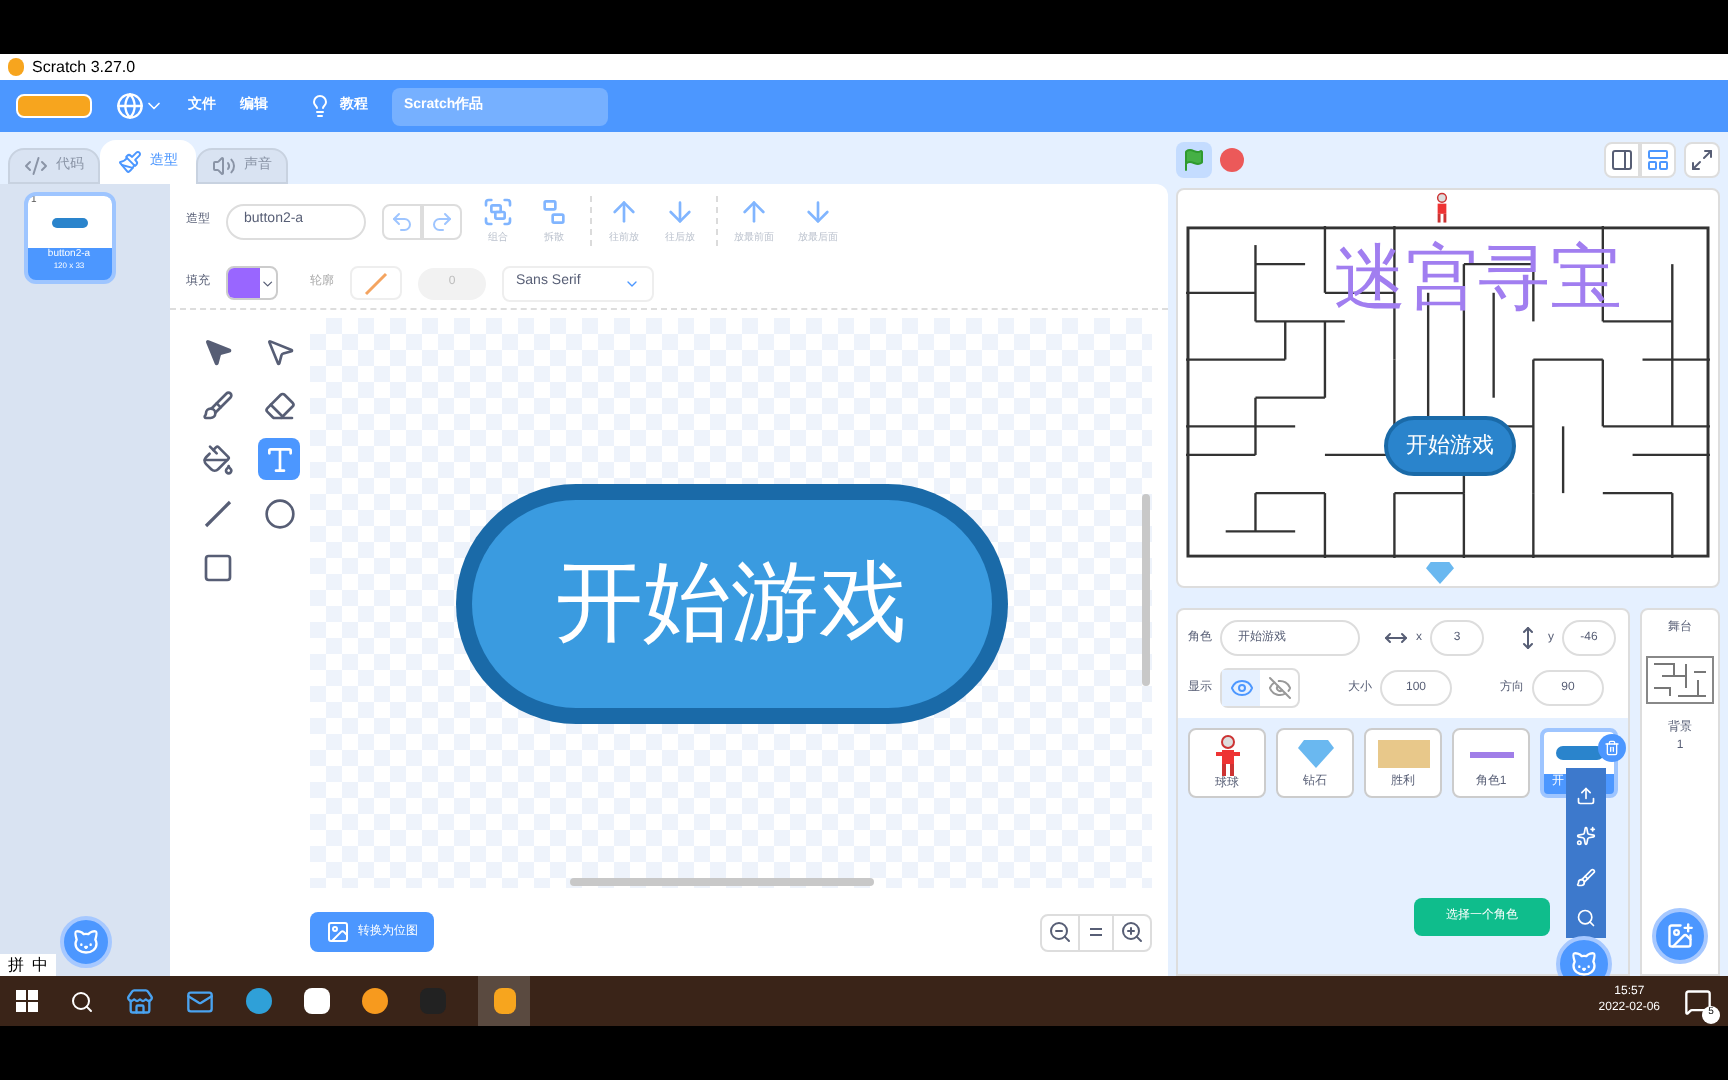 This screenshot has height=1080, width=1728. I want to click on circle-icon, so click(279, 513).